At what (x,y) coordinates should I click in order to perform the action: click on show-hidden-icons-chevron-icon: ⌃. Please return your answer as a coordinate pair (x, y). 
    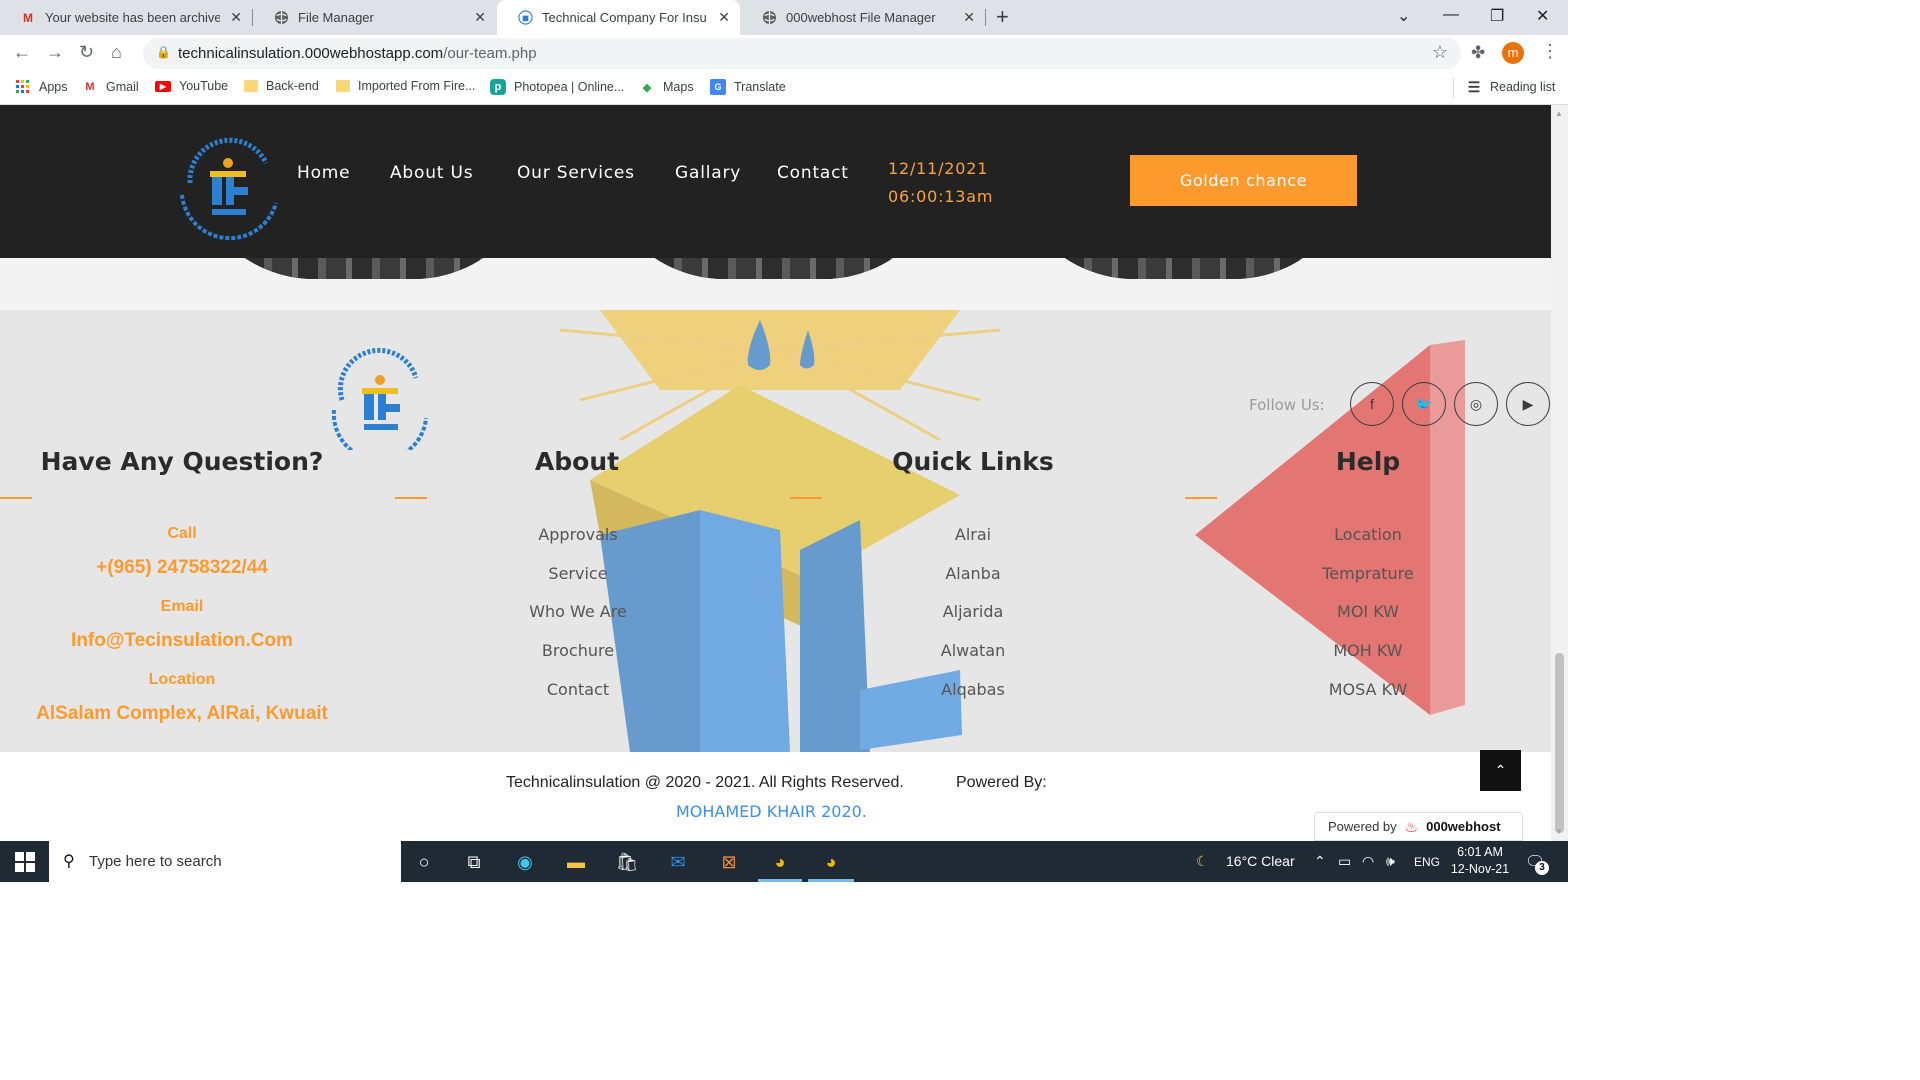
    Looking at the image, I should click on (1320, 861).